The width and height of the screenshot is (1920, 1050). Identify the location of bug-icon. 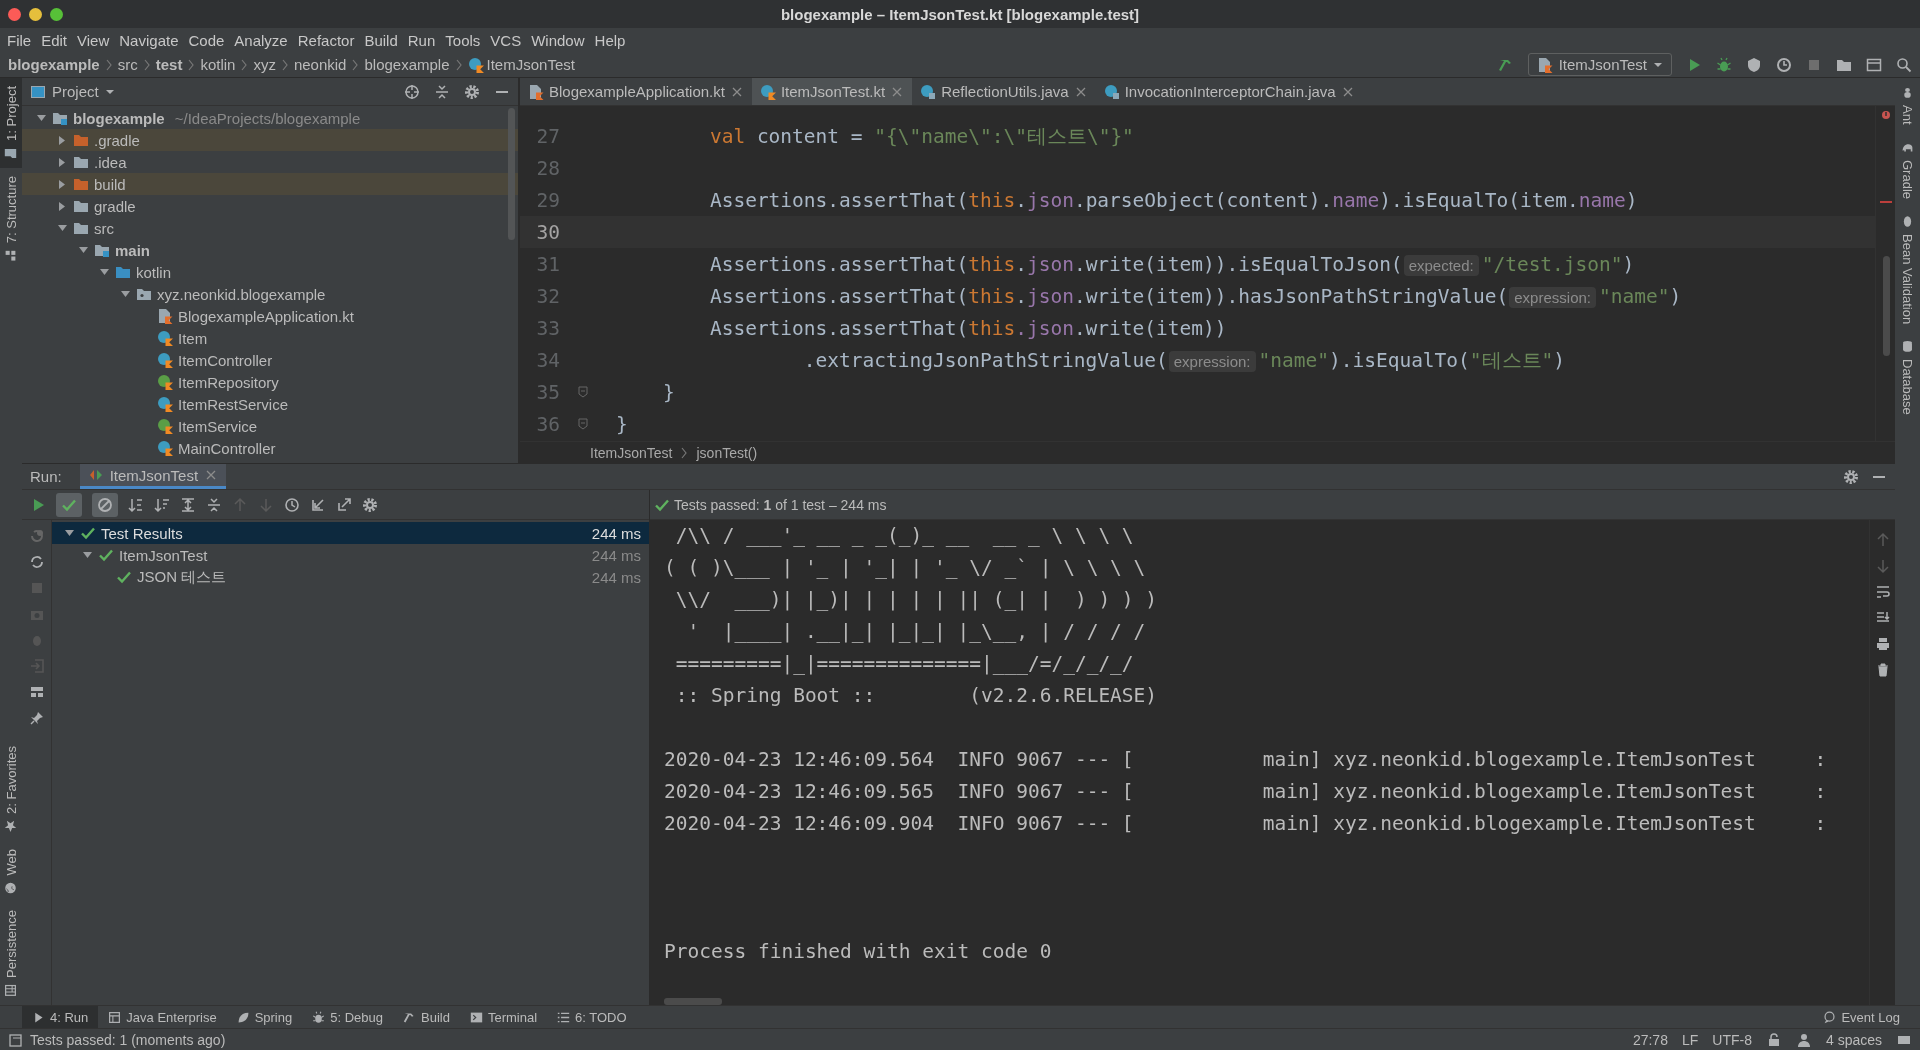
(1724, 64).